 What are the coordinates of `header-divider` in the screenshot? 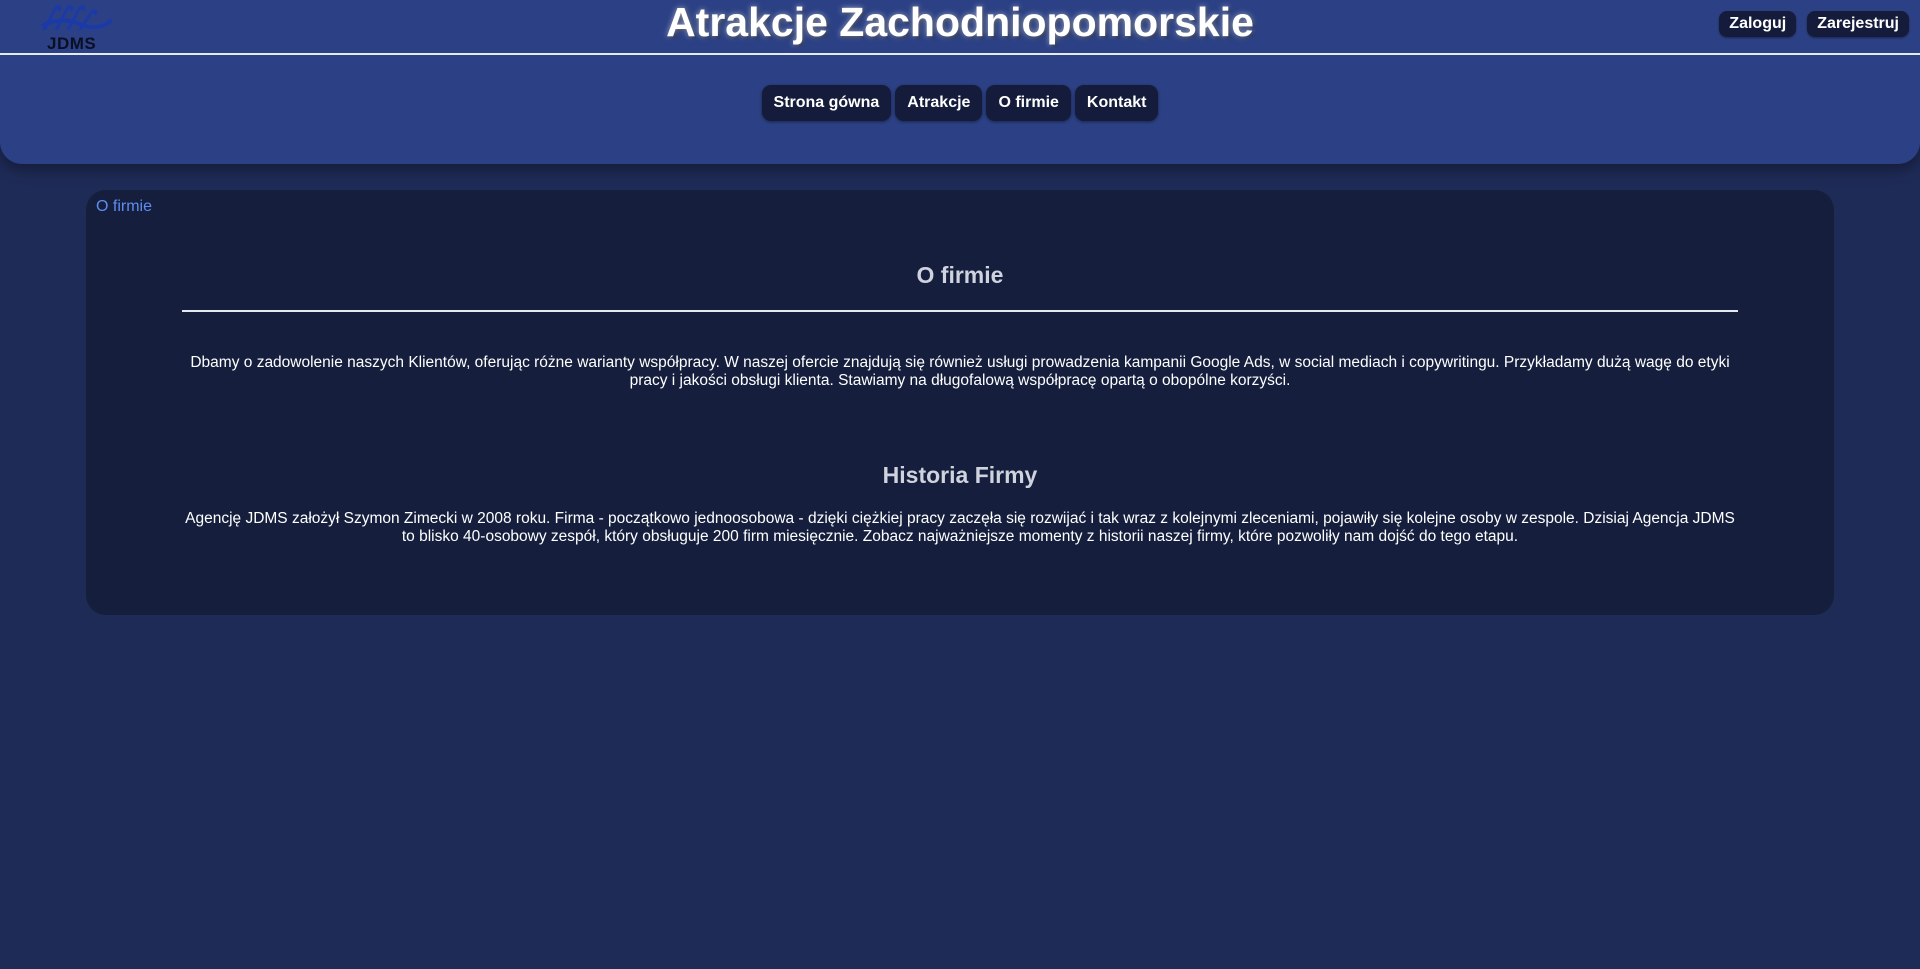 It's located at (960, 54).